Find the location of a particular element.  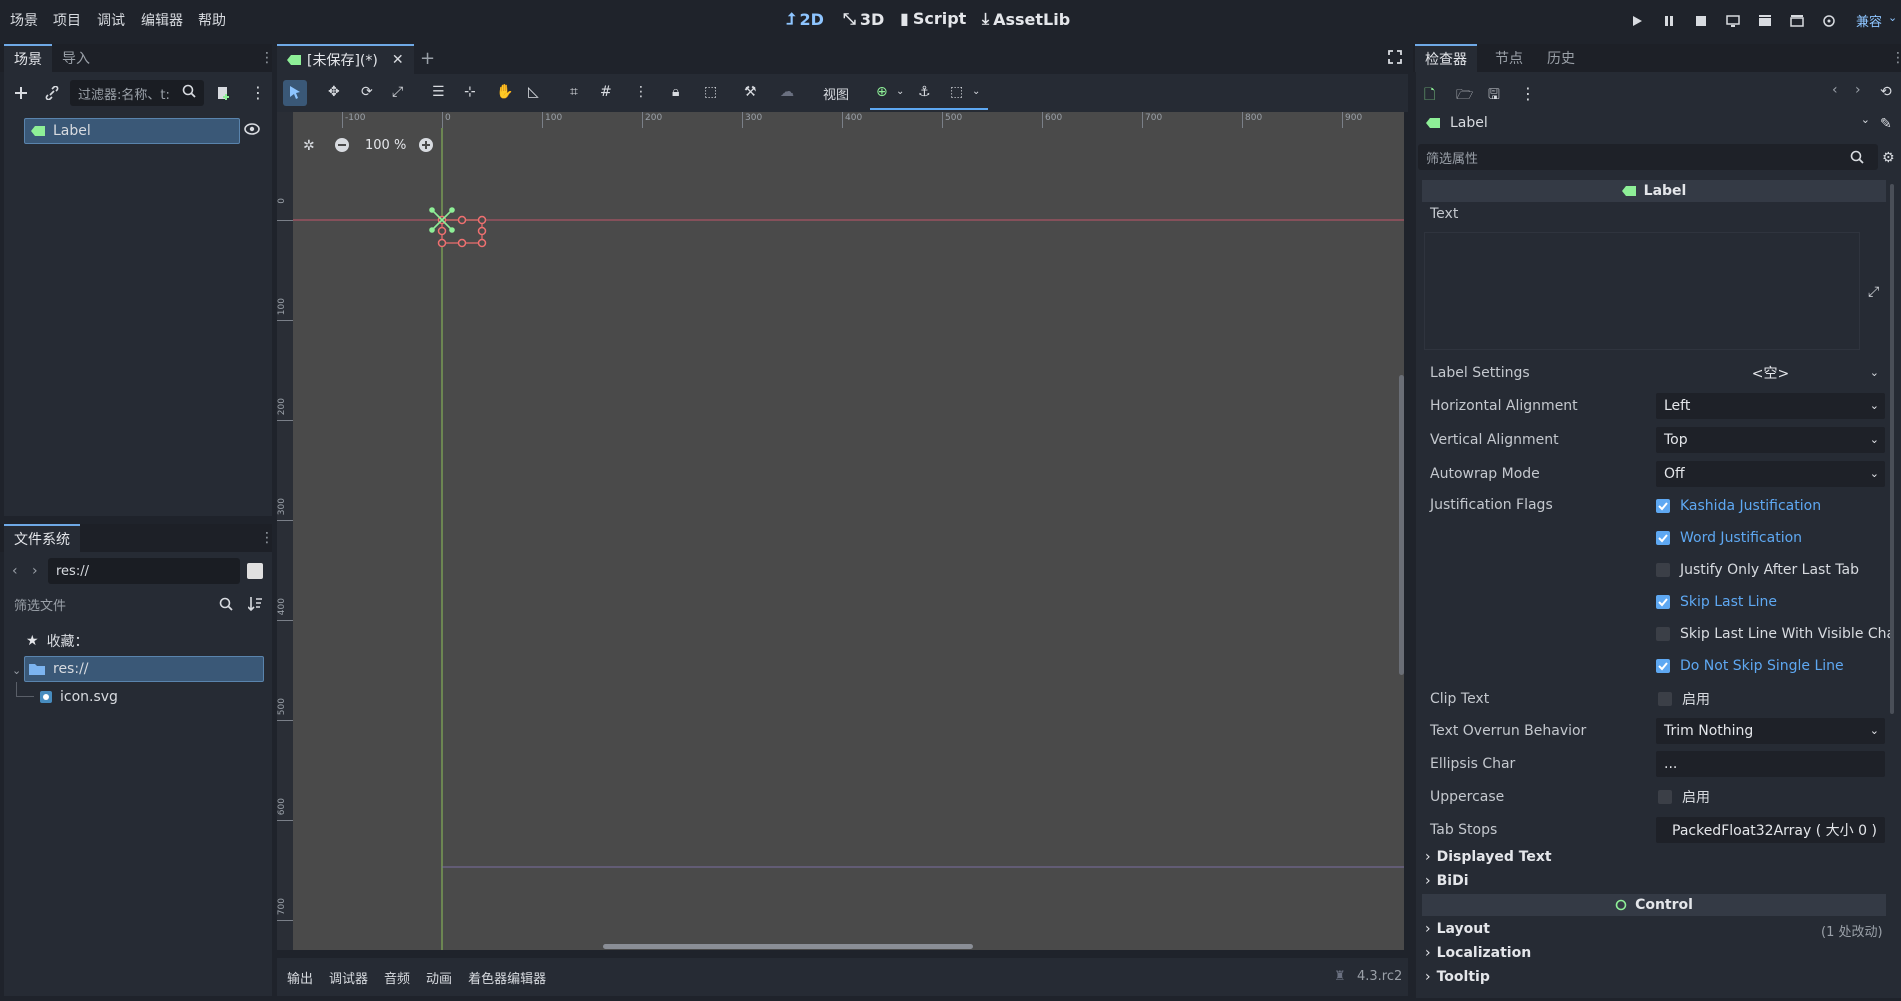

tab-node: 节点 is located at coordinates (1509, 58).